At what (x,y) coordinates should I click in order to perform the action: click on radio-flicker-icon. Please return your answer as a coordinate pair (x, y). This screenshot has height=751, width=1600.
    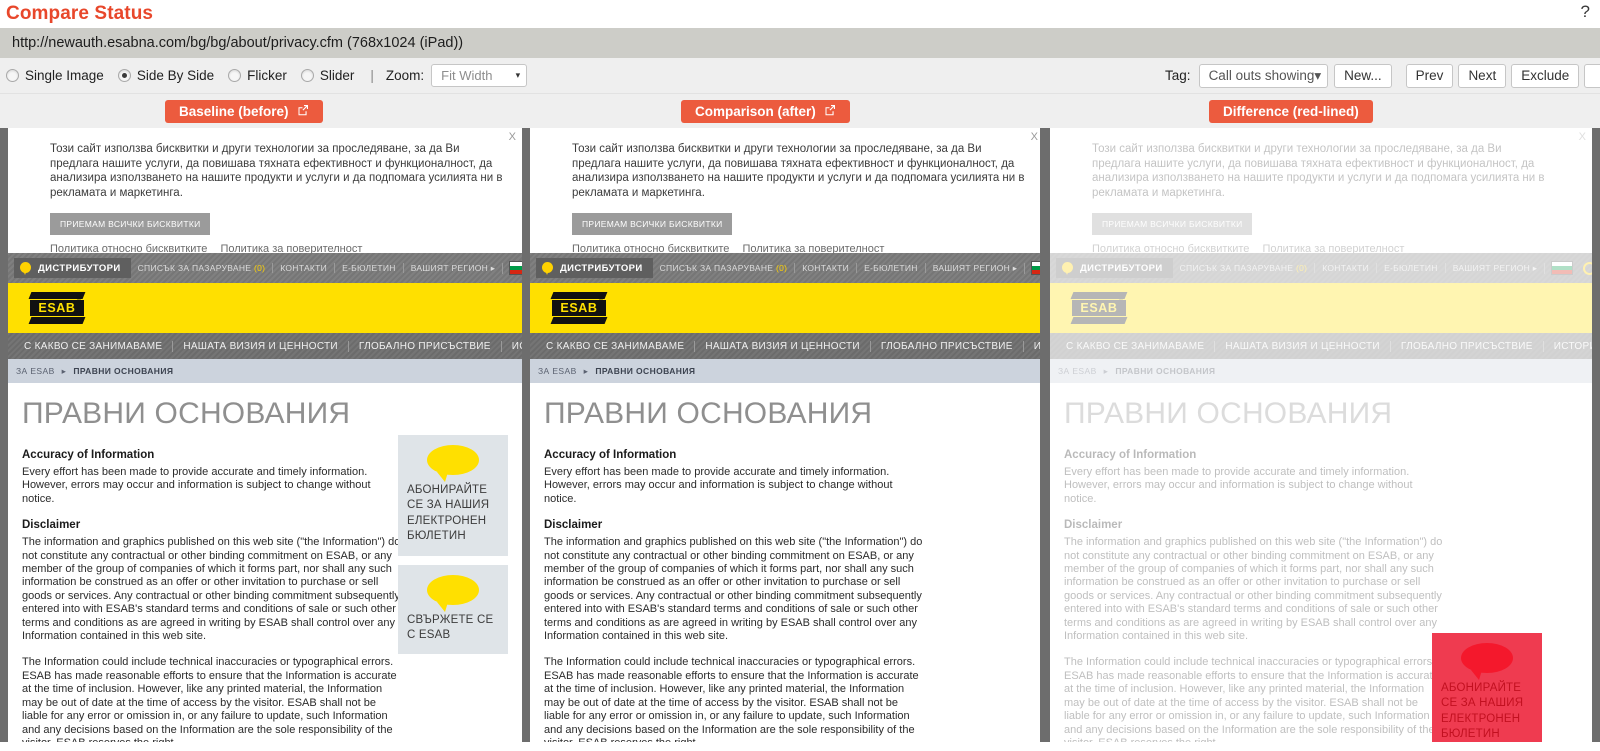
    Looking at the image, I should click on (235, 75).